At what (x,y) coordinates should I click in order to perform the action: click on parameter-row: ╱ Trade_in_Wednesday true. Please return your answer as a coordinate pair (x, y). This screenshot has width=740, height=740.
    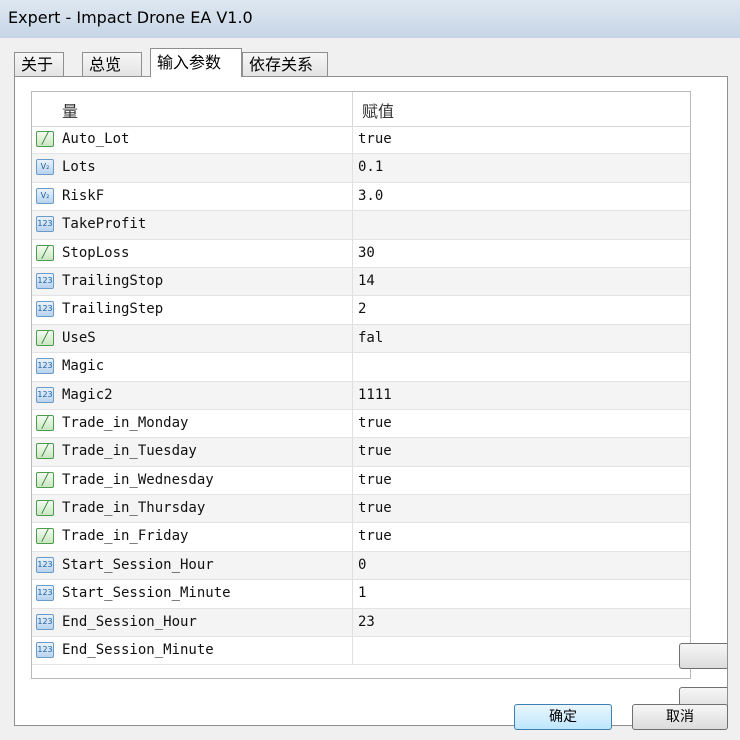
    Looking at the image, I should click on (361, 481).